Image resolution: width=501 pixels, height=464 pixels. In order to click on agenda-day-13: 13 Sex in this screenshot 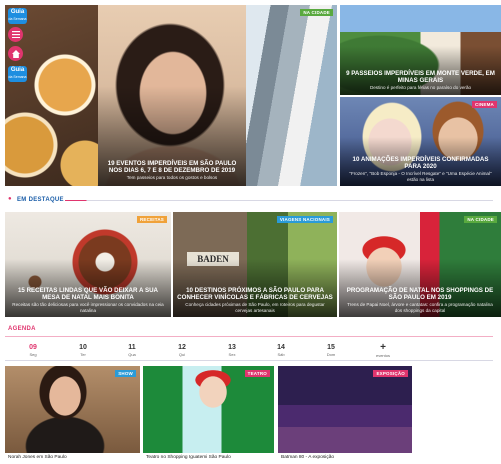, I will do `click(232, 350)`.